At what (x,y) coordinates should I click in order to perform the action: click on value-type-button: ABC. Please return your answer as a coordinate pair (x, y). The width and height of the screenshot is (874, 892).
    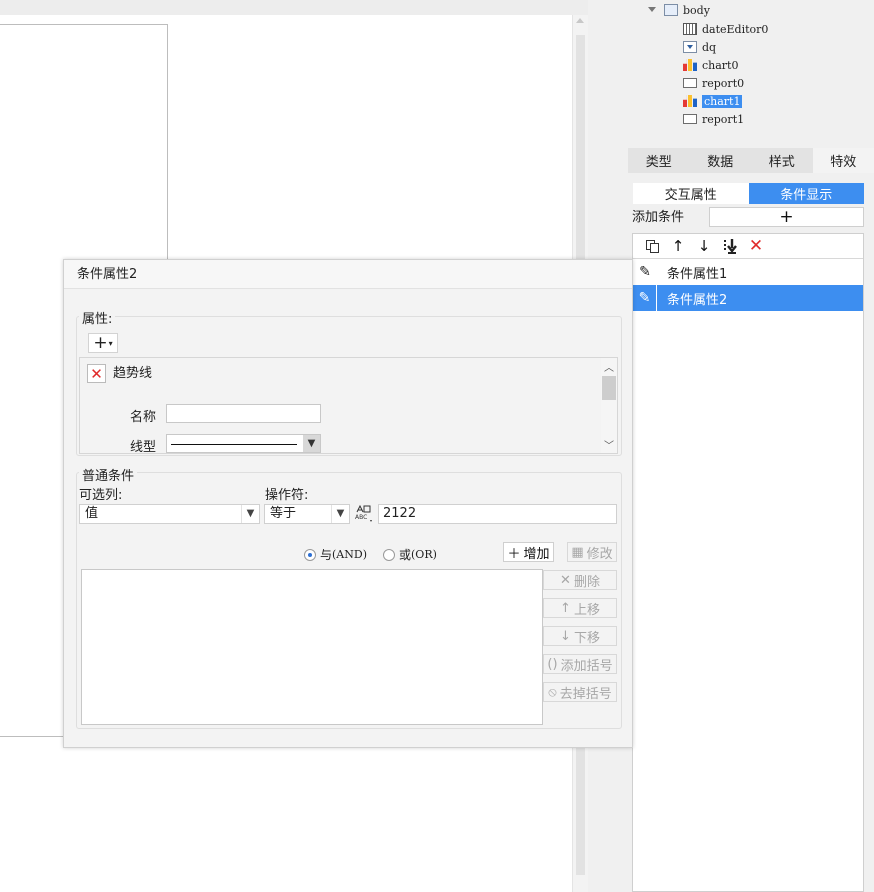
    Looking at the image, I should click on (364, 514).